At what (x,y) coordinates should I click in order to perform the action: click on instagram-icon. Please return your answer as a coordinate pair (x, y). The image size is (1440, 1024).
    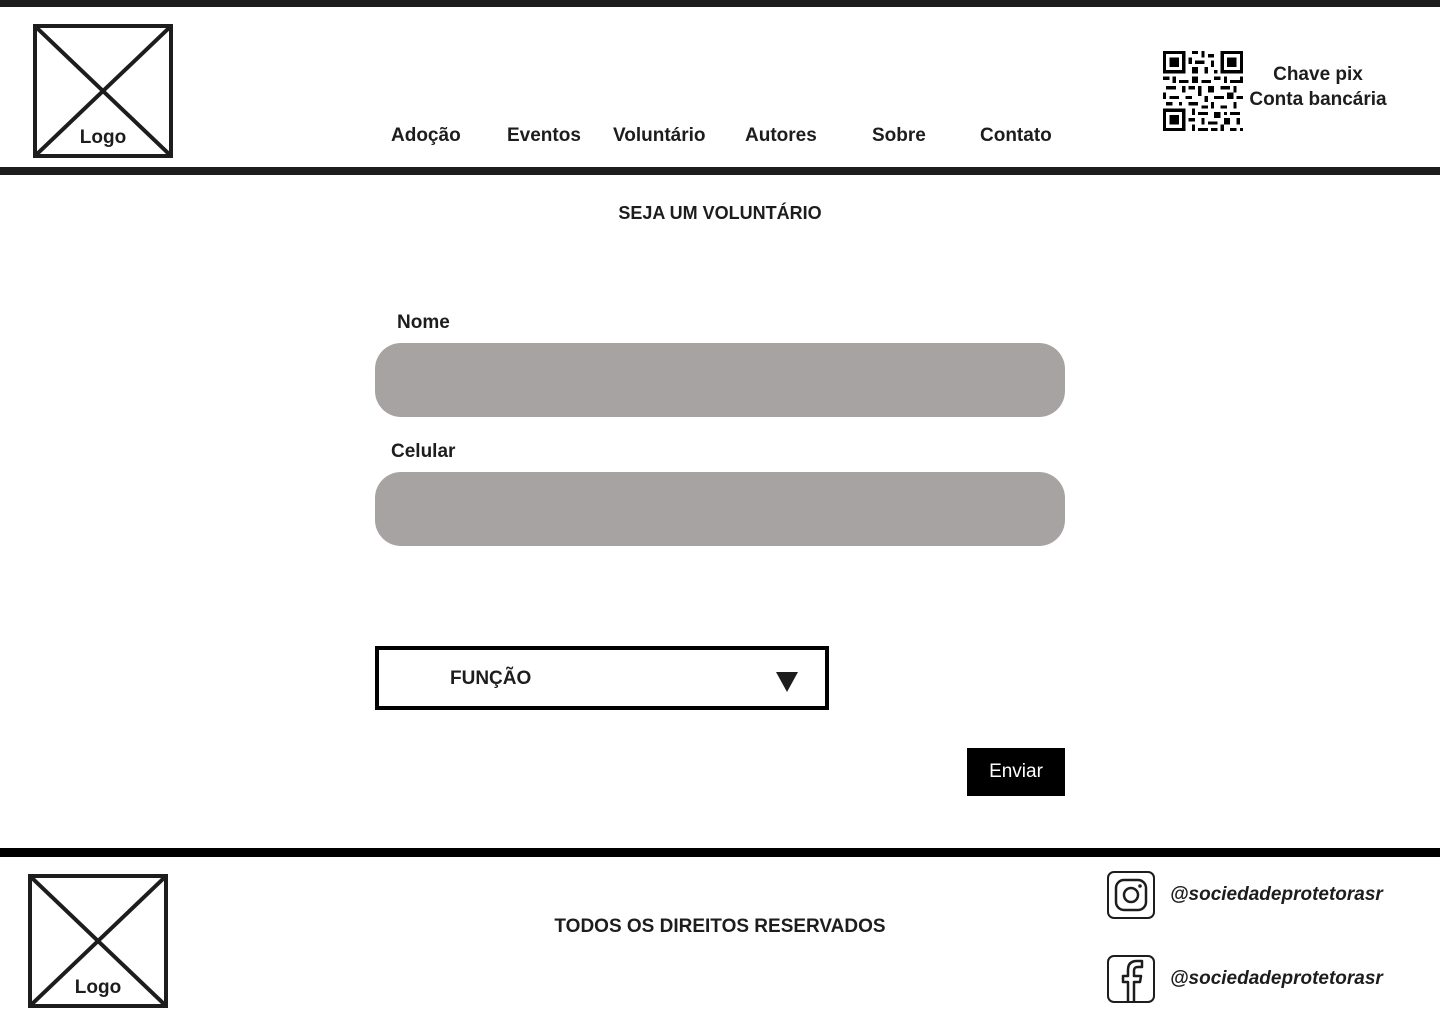
    Looking at the image, I should click on (1131, 895).